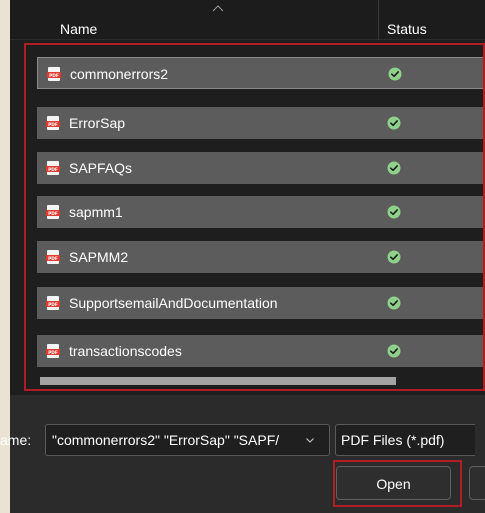  What do you see at coordinates (173, 303) in the screenshot?
I see `file-name: SupportsemailAndDocumentation` at bounding box center [173, 303].